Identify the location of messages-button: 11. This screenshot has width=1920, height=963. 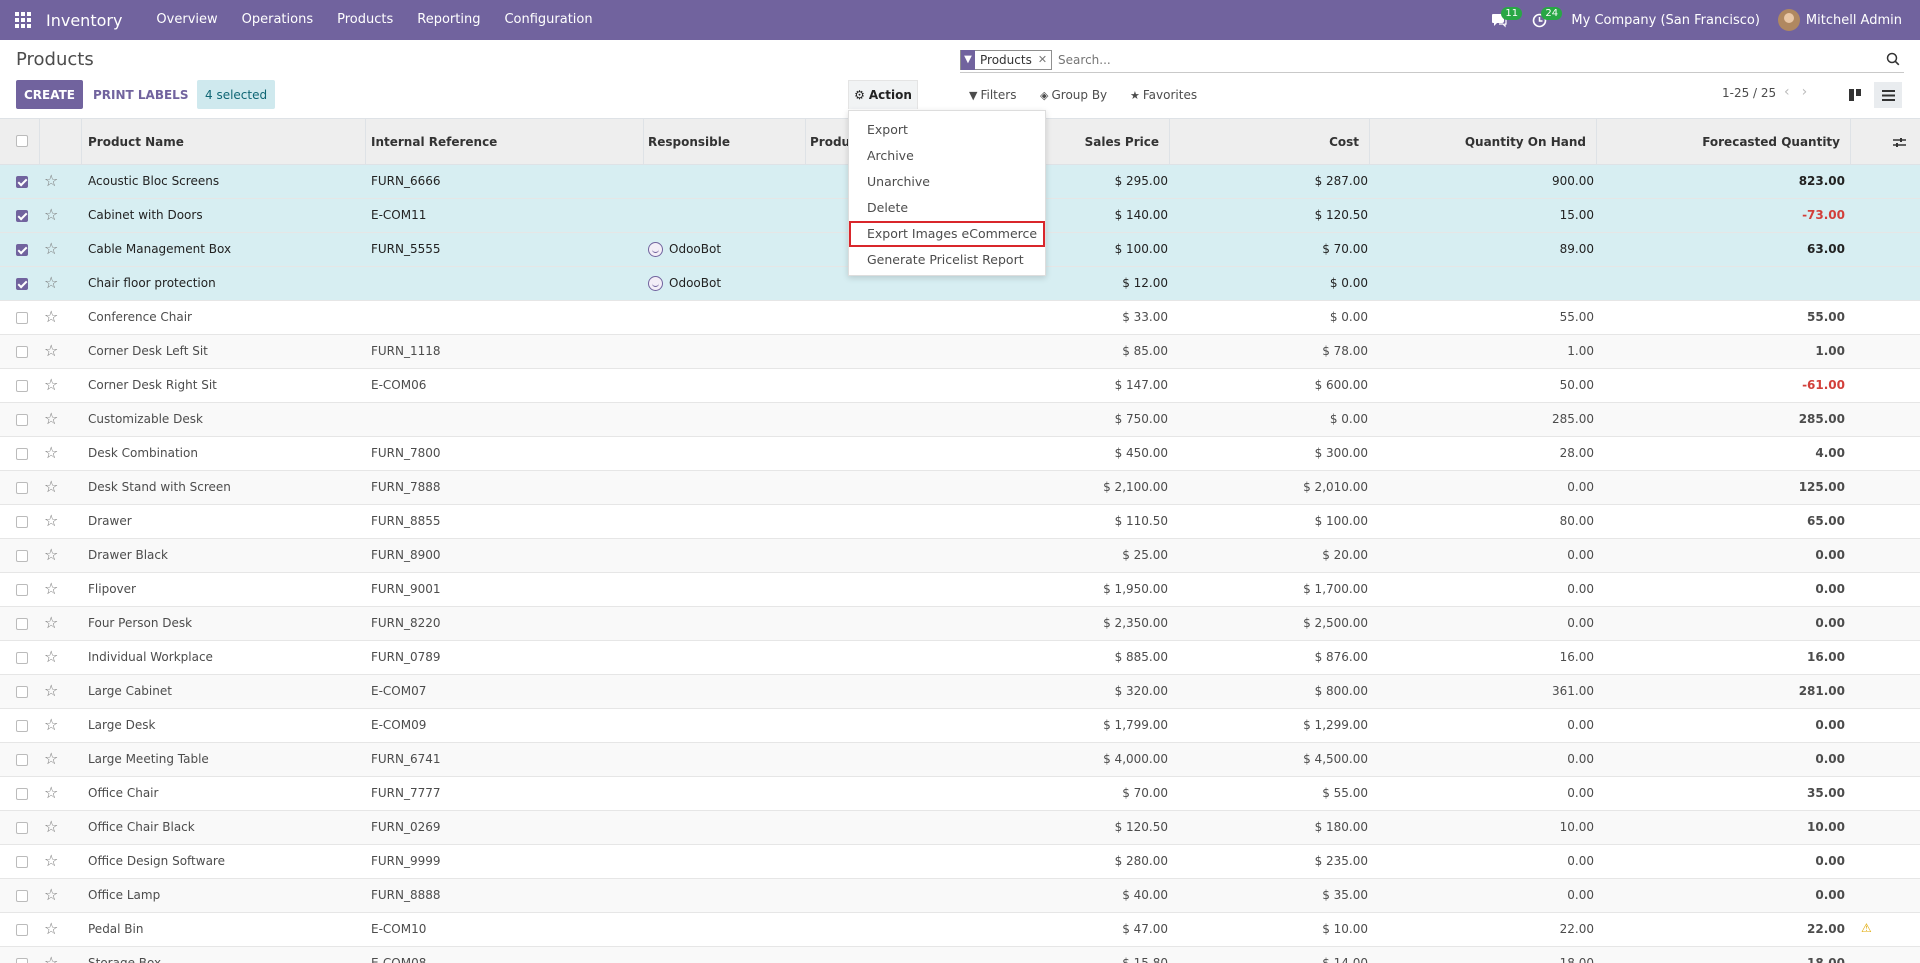
(1501, 20).